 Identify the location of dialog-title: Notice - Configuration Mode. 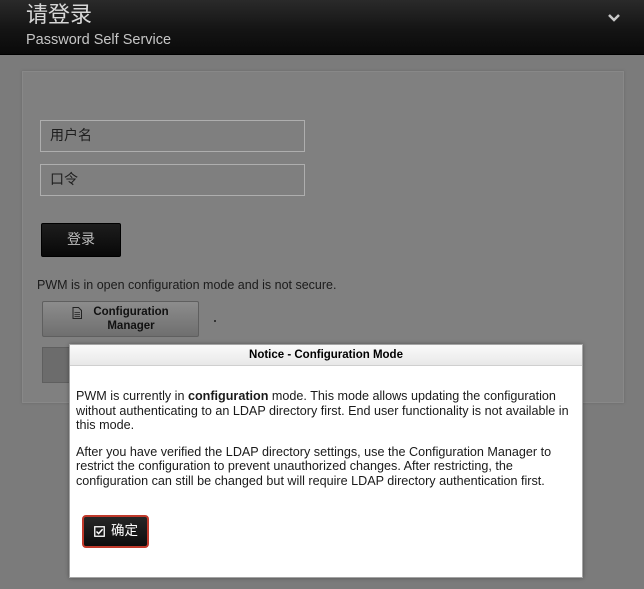
(326, 355).